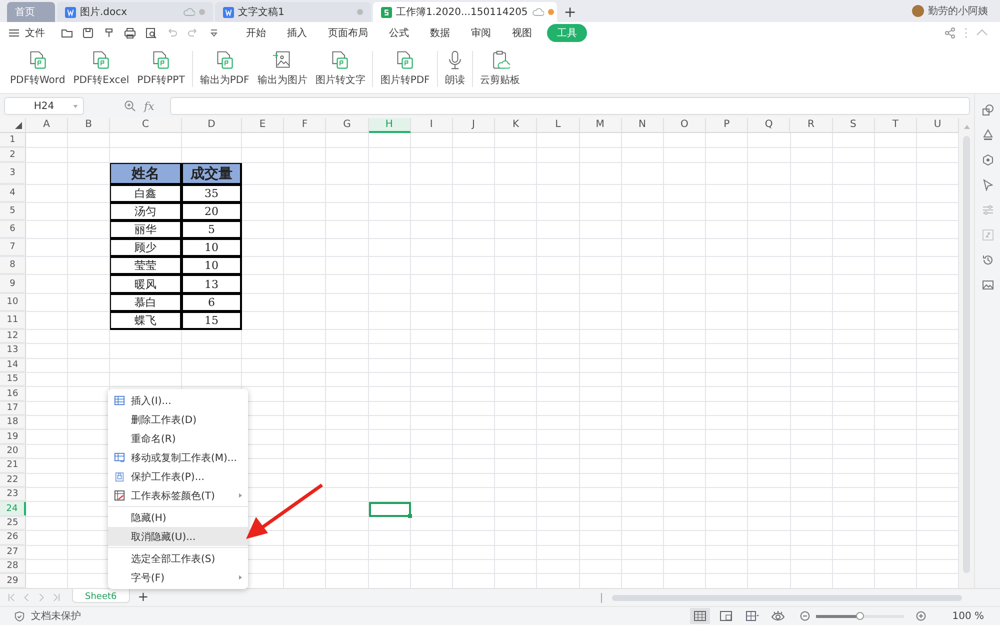 Image resolution: width=1000 pixels, height=625 pixels. I want to click on row-header: 17, so click(13, 409).